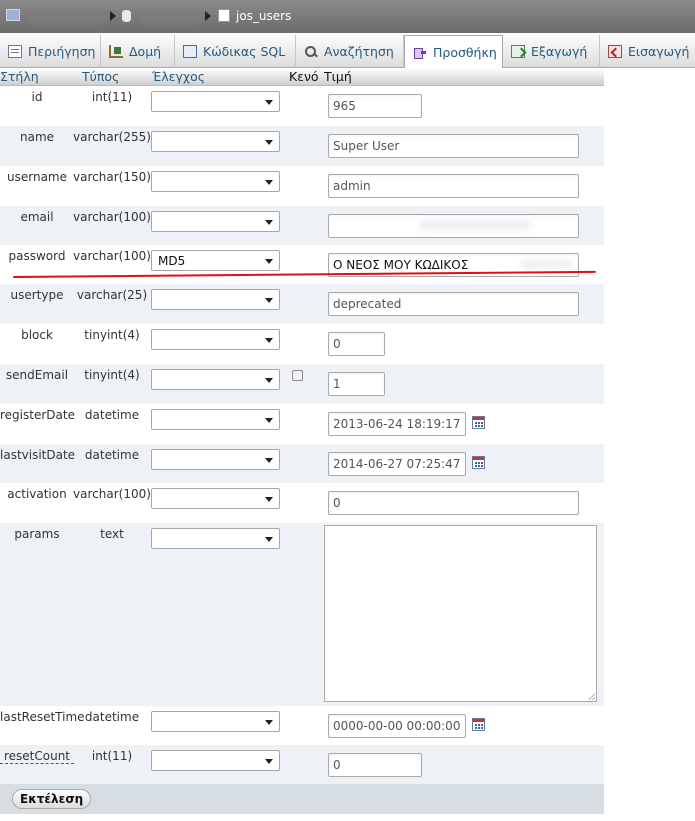  What do you see at coordinates (215, 260) in the screenshot?
I see `function-select: MD5` at bounding box center [215, 260].